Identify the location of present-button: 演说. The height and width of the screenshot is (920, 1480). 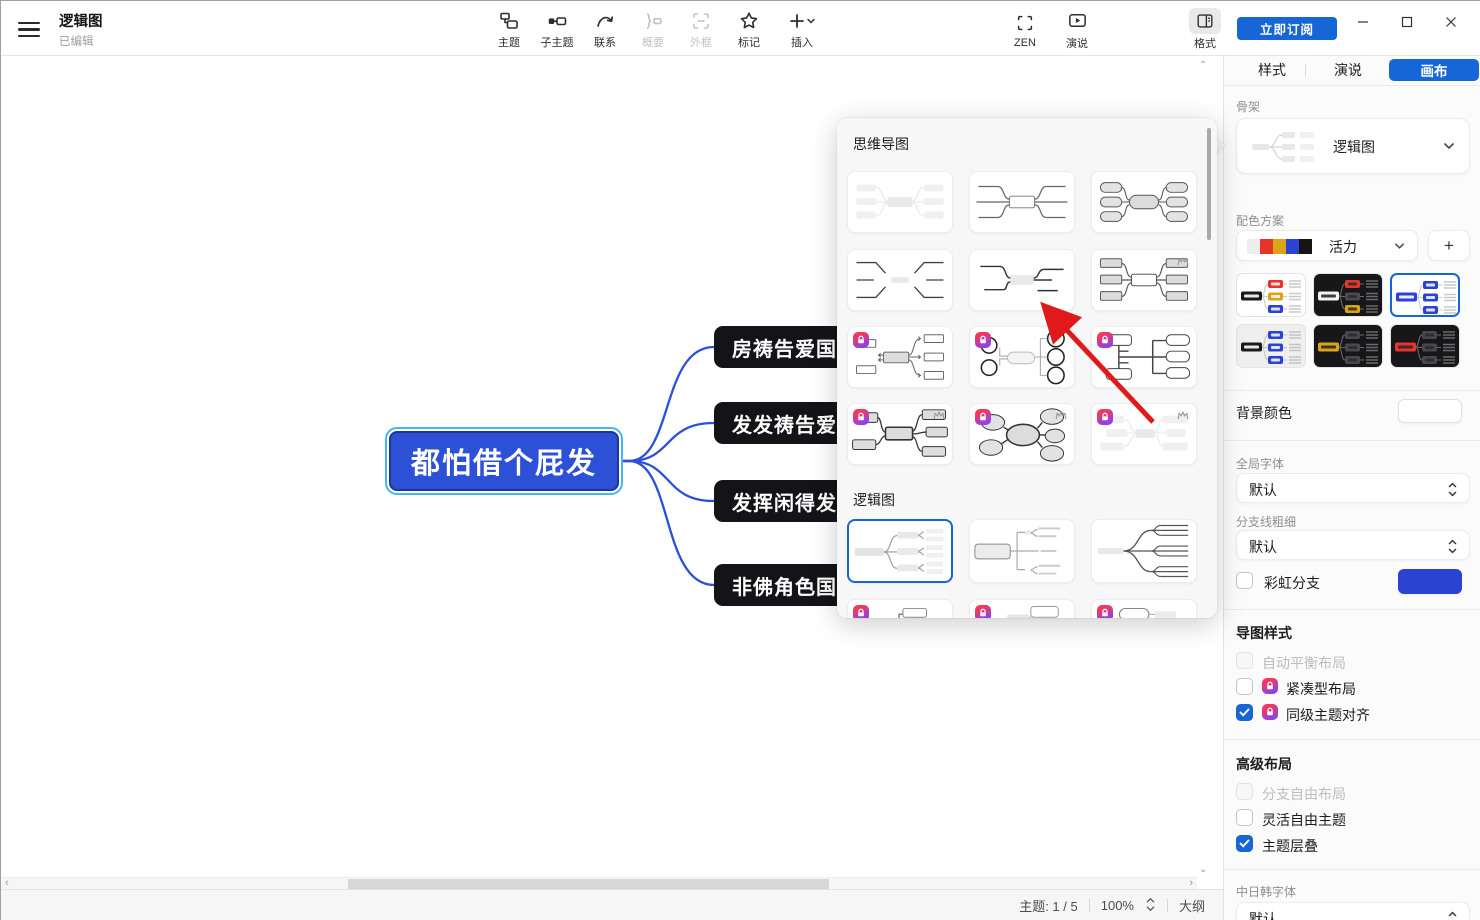
(1077, 29).